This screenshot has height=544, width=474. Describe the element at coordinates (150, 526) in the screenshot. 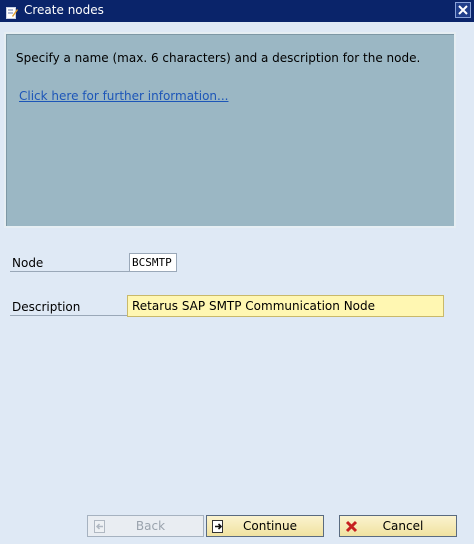

I see `back-label: Back` at that location.